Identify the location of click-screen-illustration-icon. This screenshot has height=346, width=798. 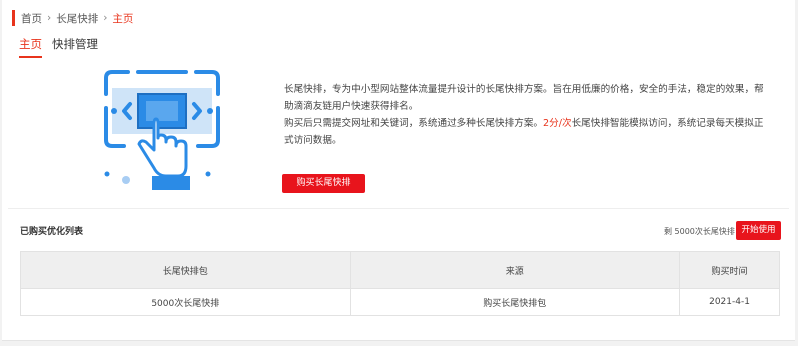
(162, 130).